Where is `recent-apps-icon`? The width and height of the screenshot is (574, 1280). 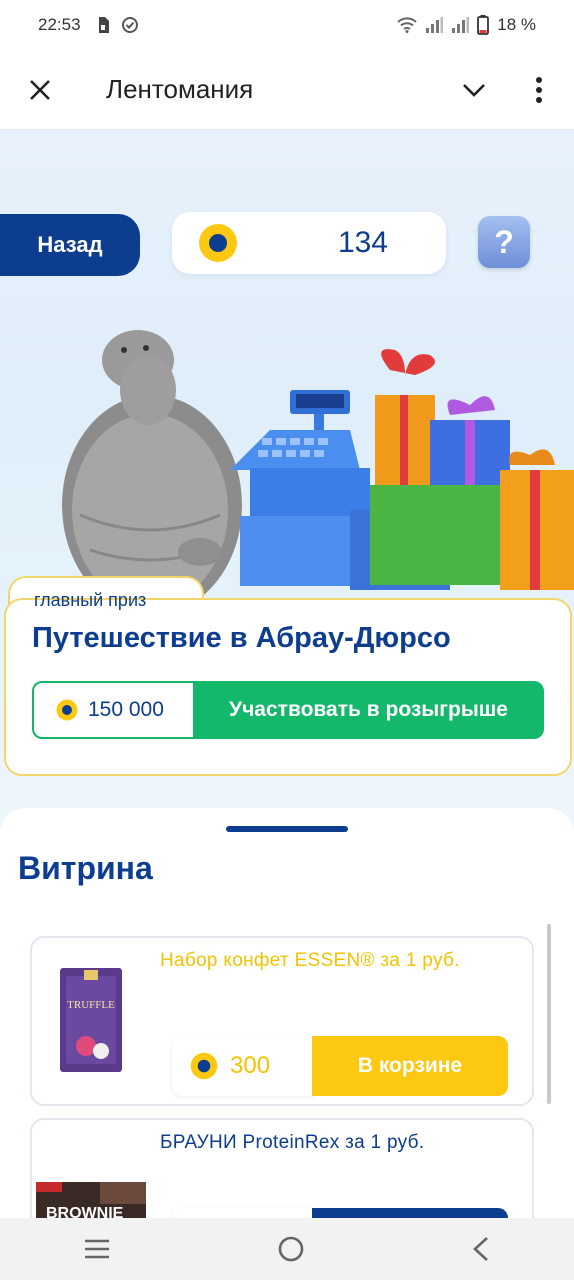
recent-apps-icon is located at coordinates (97, 1249).